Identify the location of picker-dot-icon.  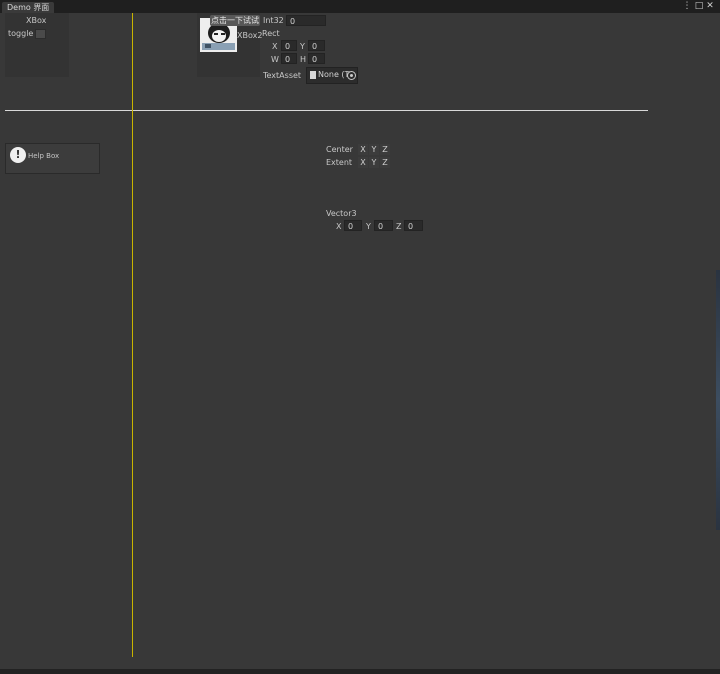
(351, 75).